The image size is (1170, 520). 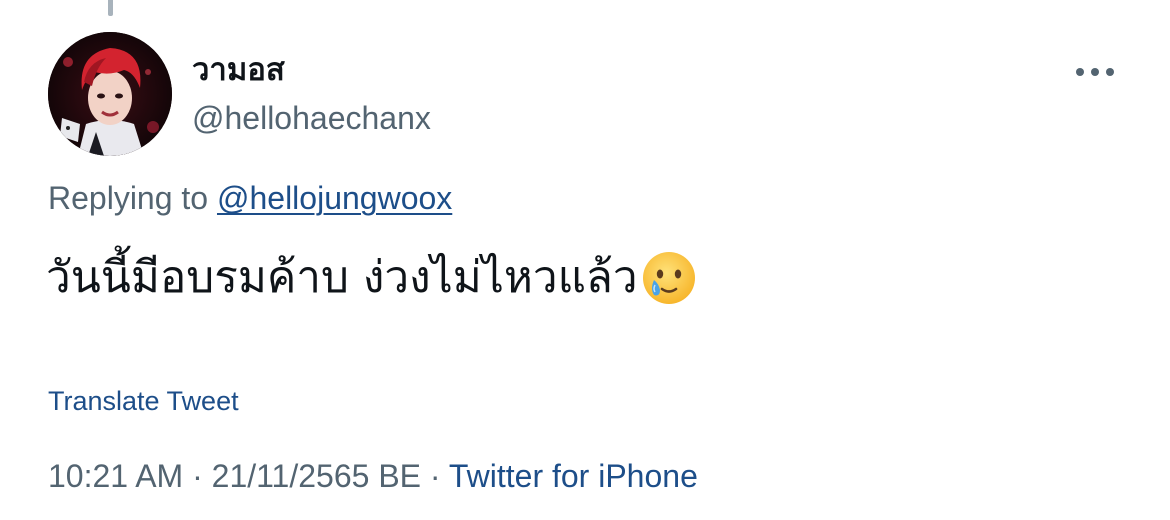 I want to click on translate-tweet-link: Translate Tweet, so click(x=143, y=401).